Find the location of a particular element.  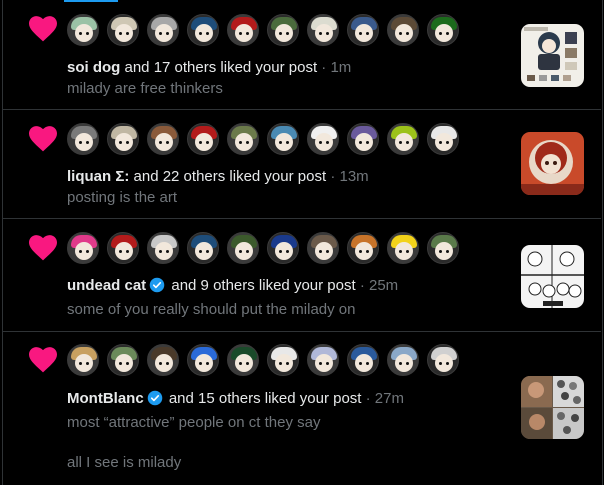

verified-badge-icon is located at coordinates (157, 285).